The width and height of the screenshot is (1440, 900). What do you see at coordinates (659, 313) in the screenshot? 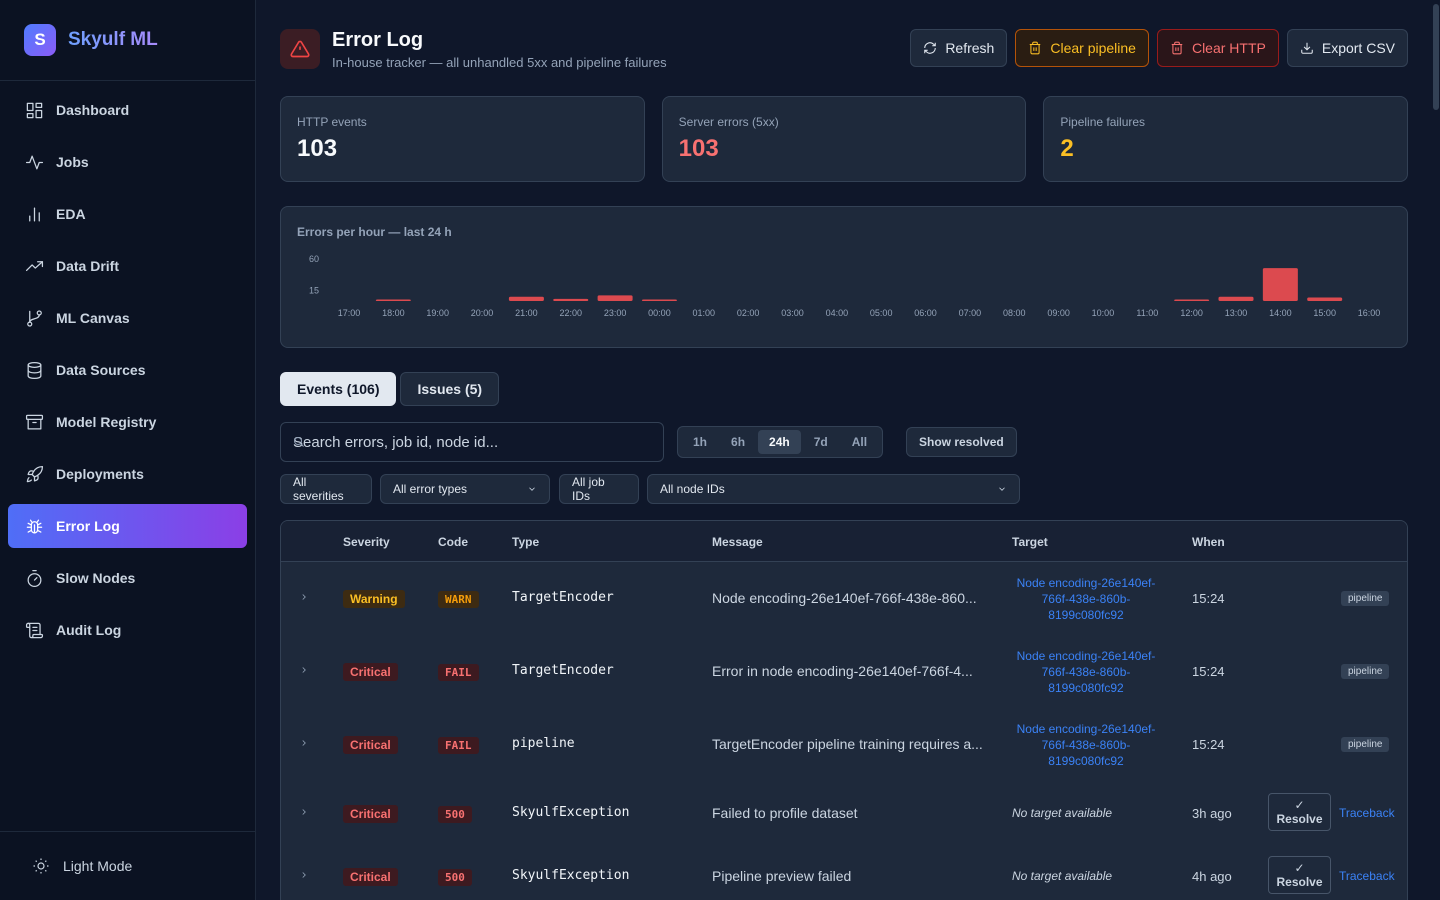
I see `x-tick-label: 00:00` at bounding box center [659, 313].